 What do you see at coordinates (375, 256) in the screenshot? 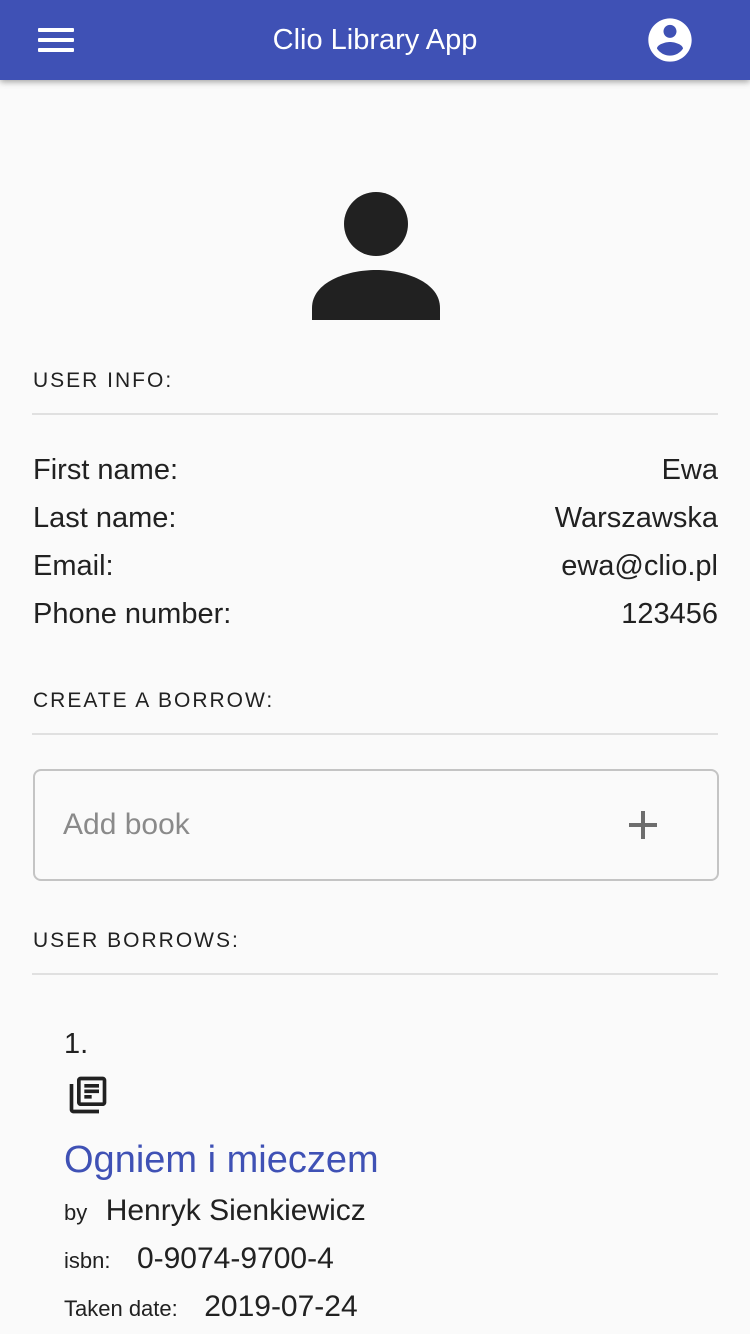
I see `person-icon` at bounding box center [375, 256].